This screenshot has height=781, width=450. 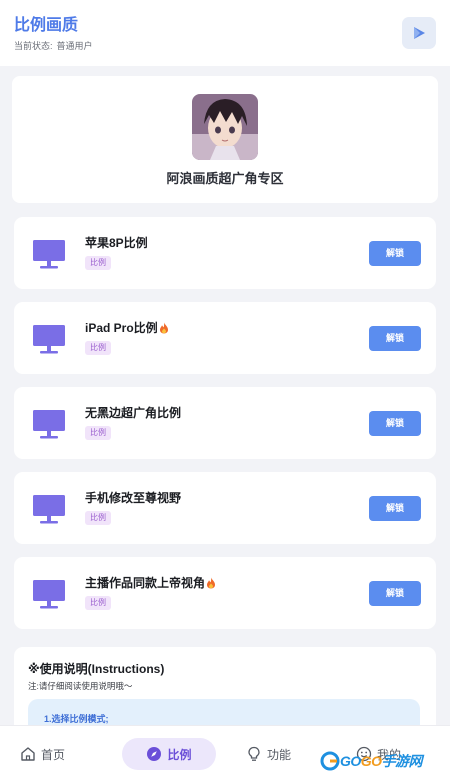 I want to click on nav-item-features: 功能, so click(x=268, y=754).